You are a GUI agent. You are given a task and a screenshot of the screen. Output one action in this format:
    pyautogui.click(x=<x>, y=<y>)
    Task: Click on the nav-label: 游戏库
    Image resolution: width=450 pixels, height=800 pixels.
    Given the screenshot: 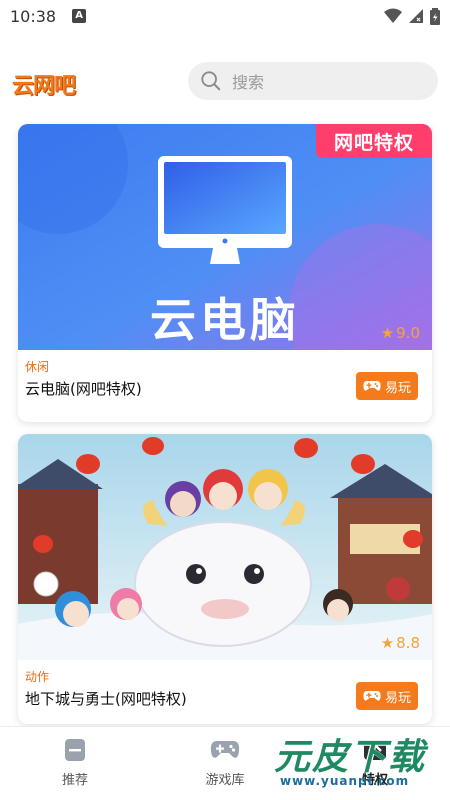 What is the action you would take?
    pyautogui.click(x=225, y=780)
    